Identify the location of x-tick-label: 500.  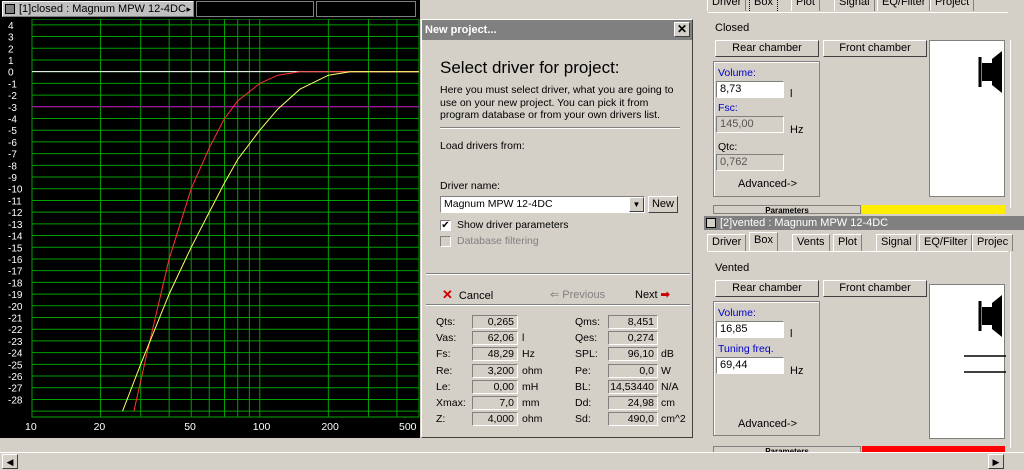
(408, 427).